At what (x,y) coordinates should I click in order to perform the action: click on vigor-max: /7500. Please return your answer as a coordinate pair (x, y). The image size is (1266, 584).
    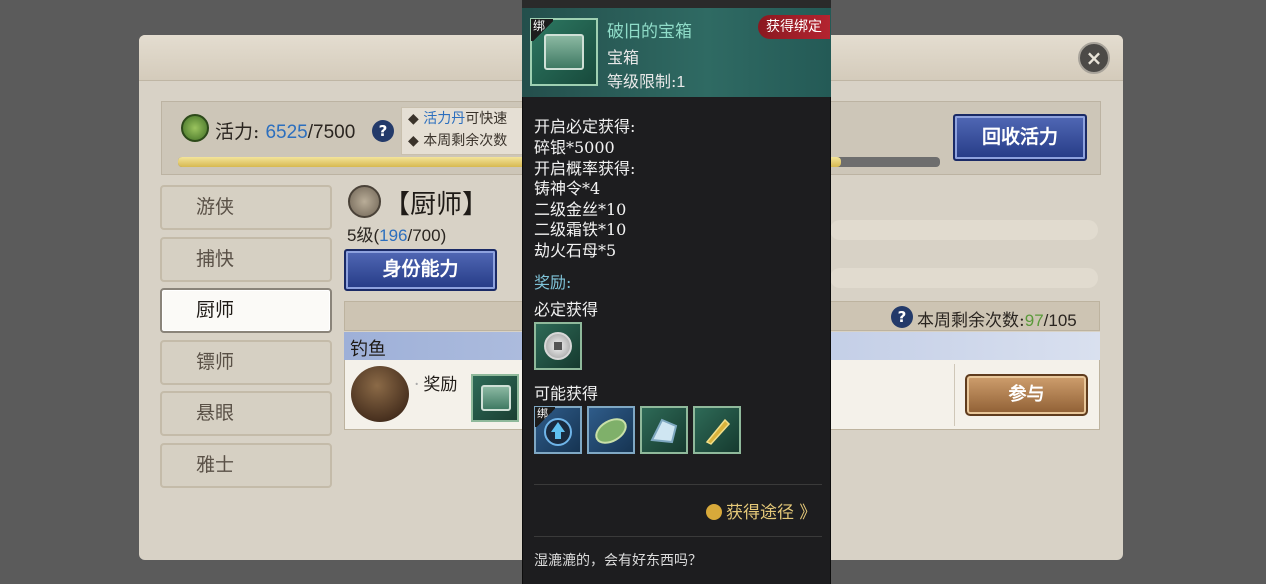
    Looking at the image, I should click on (331, 132).